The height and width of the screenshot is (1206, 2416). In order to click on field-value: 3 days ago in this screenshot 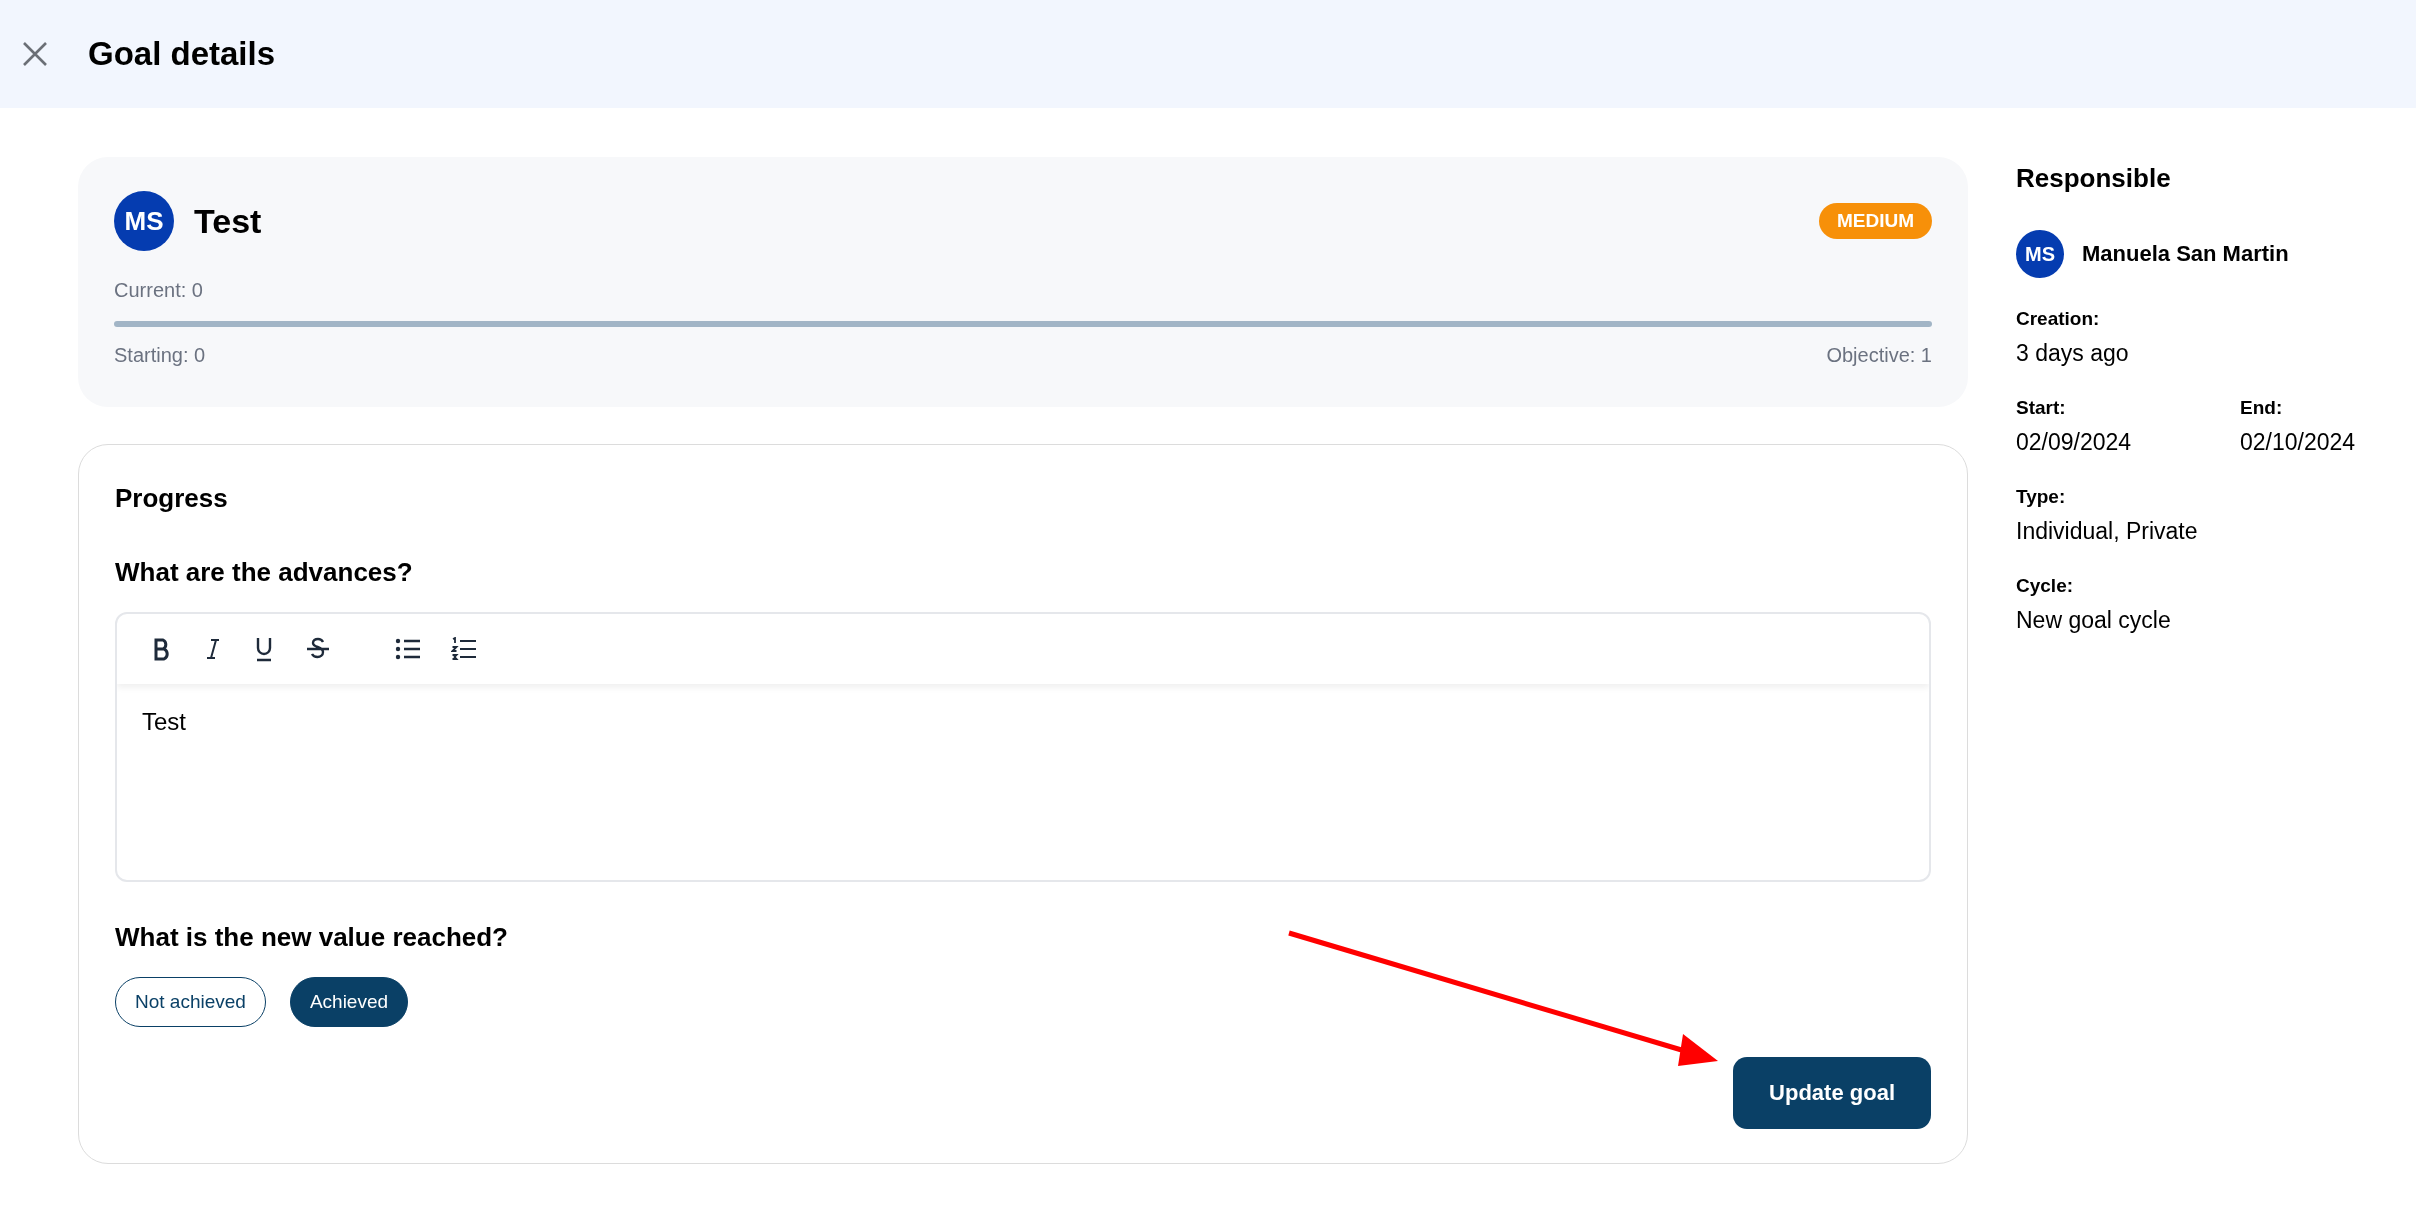, I will do `click(2073, 353)`.